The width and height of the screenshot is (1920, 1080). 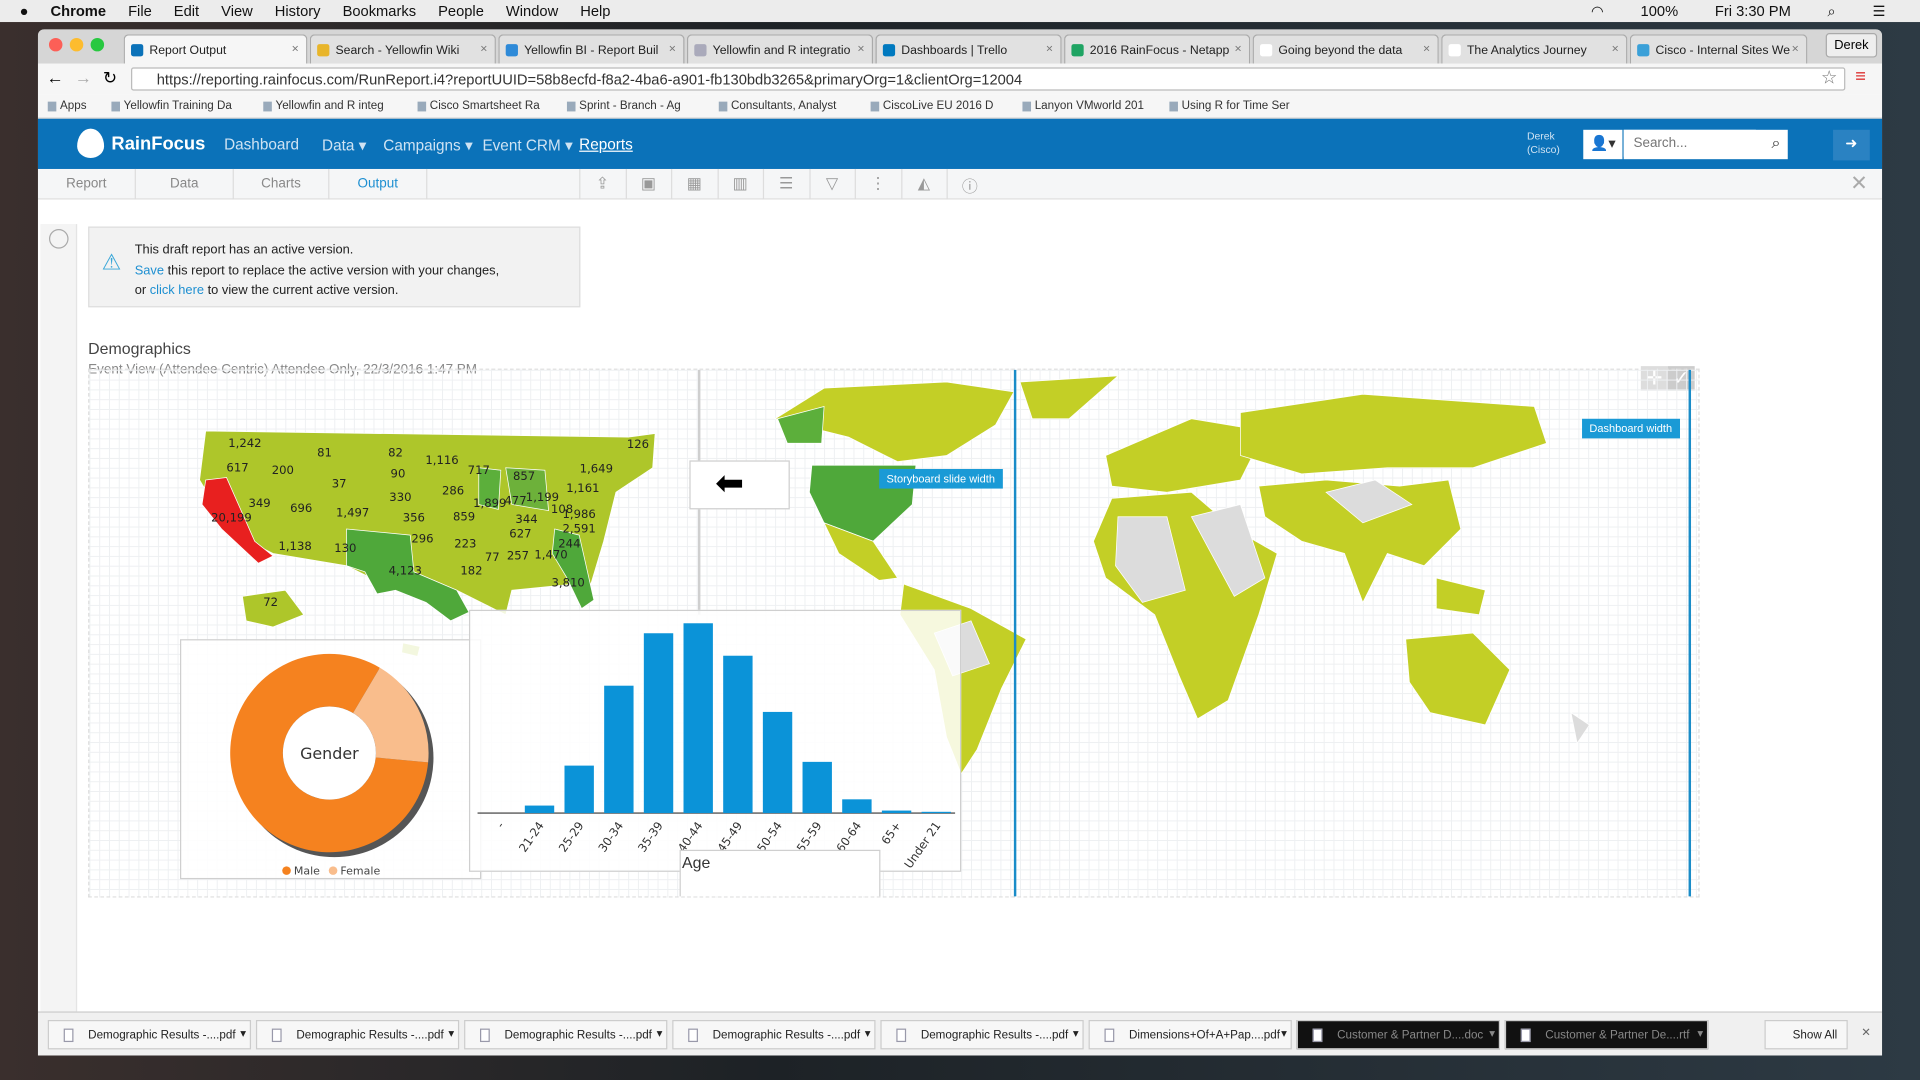 I want to click on menu-file: File, so click(x=140, y=10).